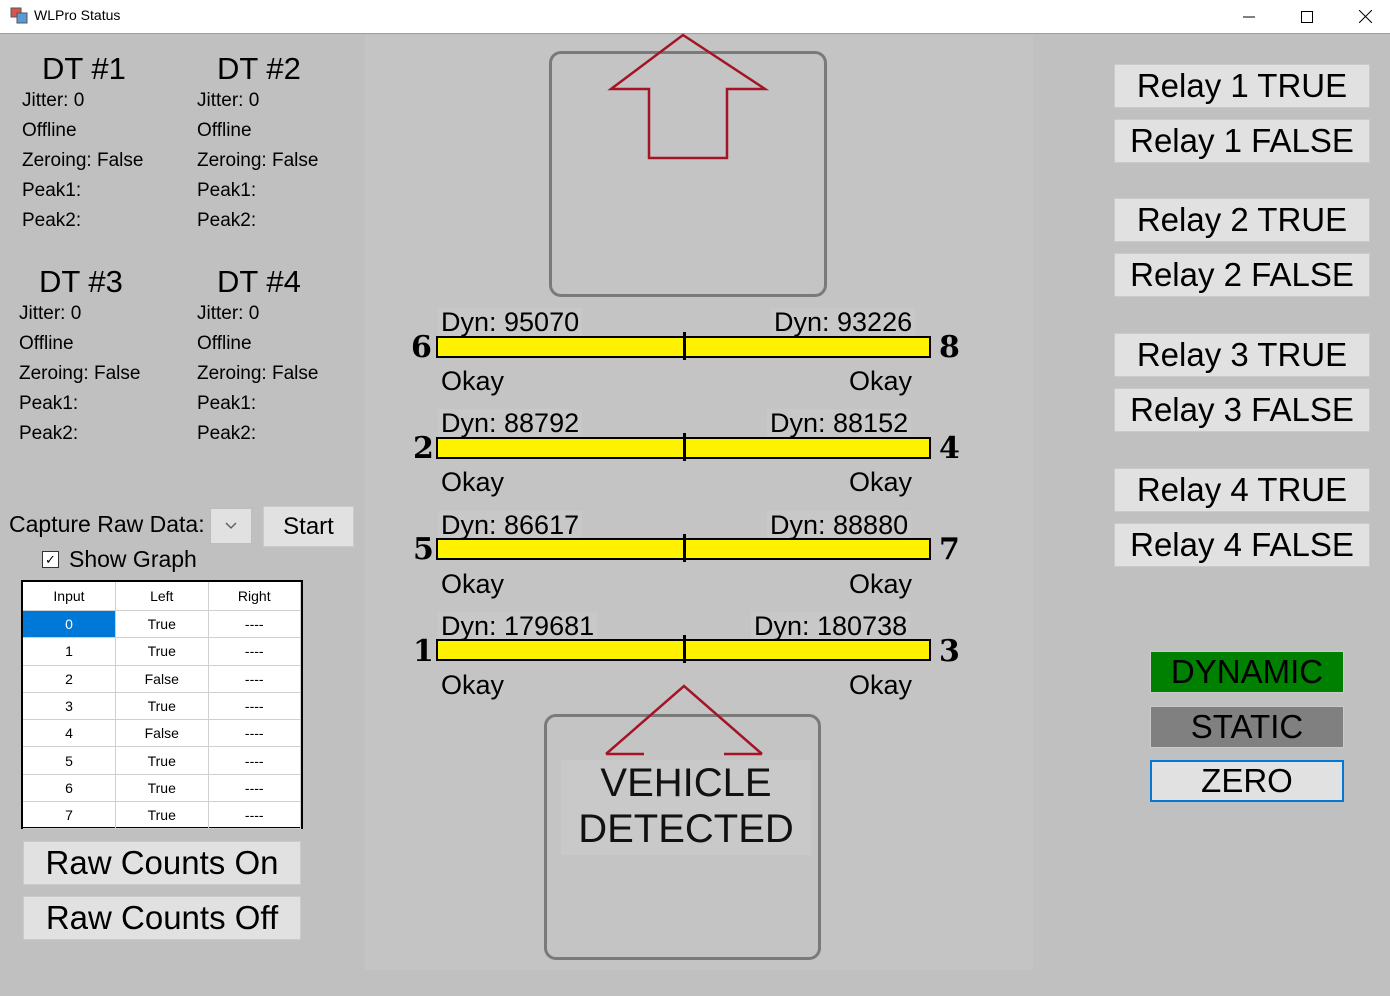 This screenshot has height=996, width=1390. I want to click on grid-cell-input: 4, so click(69, 733).